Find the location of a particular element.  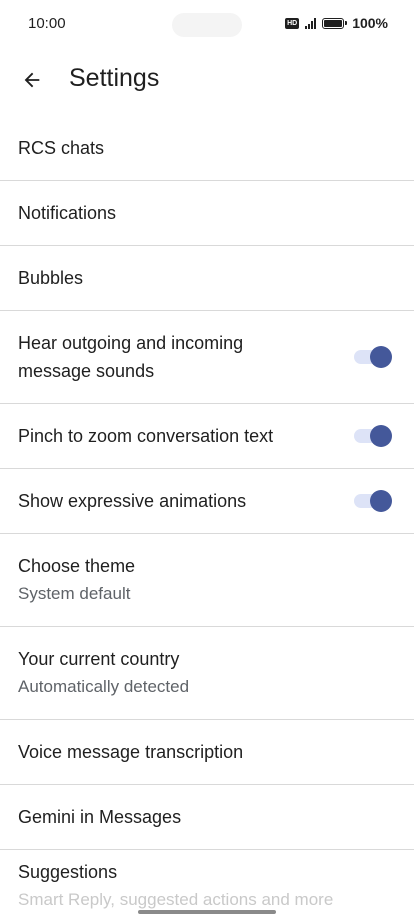

signal-icon is located at coordinates (311, 23).